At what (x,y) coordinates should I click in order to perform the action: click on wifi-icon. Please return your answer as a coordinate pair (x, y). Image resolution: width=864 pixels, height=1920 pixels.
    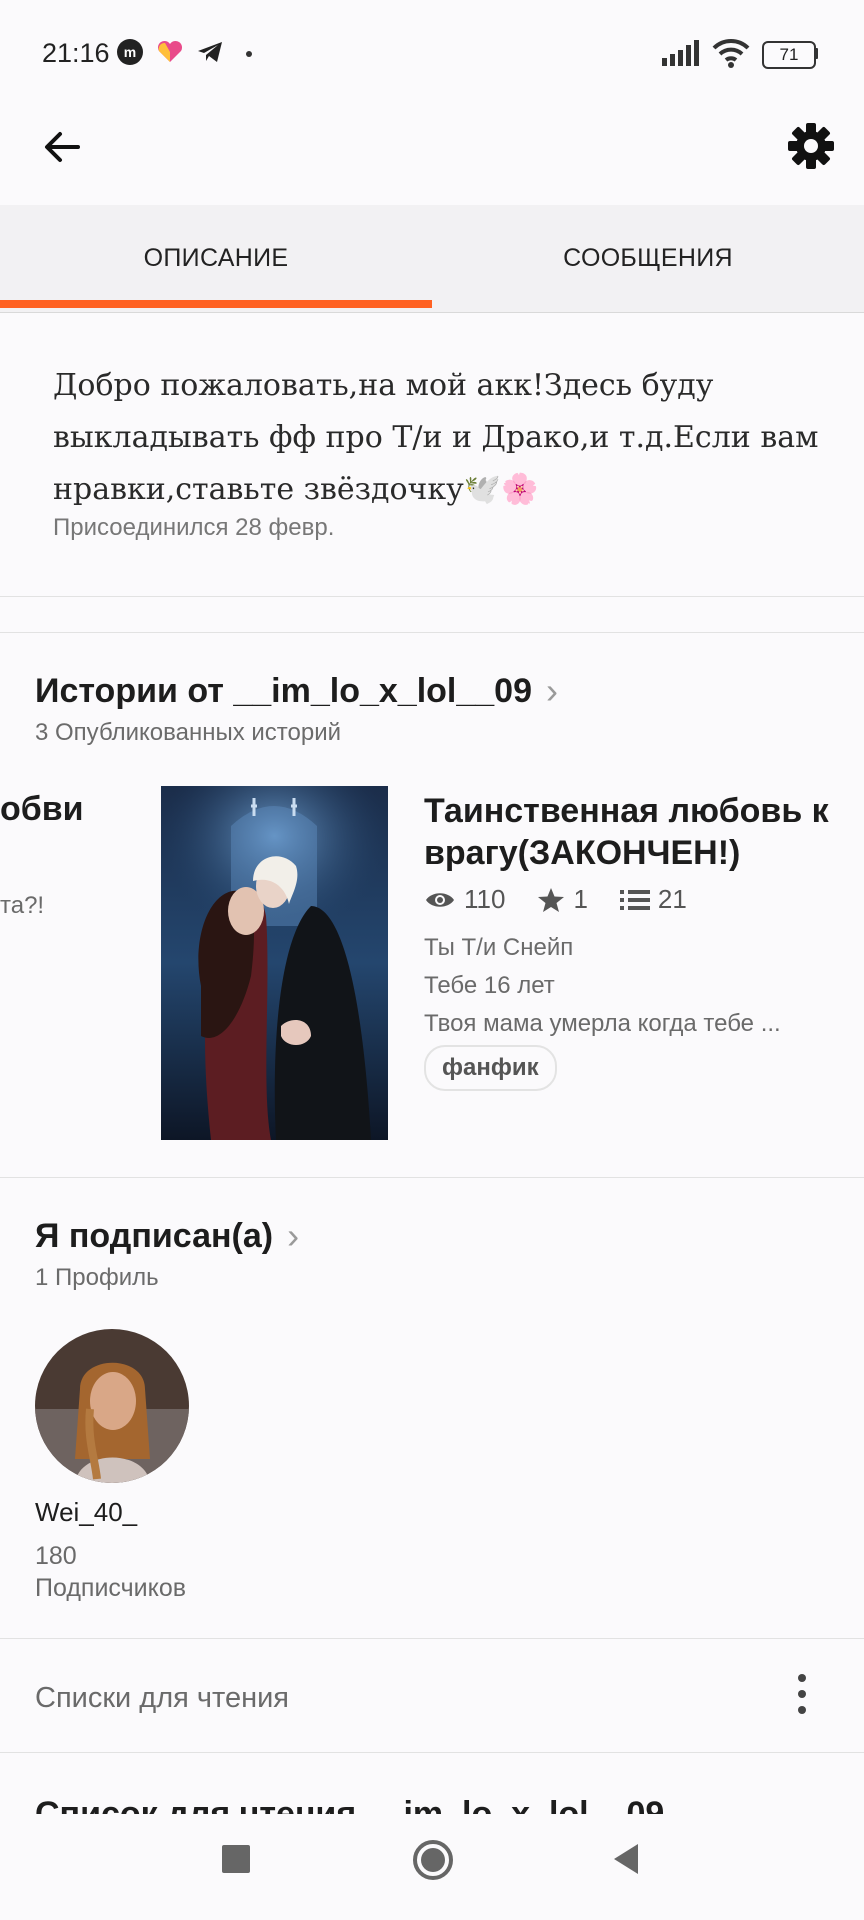
    Looking at the image, I should click on (731, 53).